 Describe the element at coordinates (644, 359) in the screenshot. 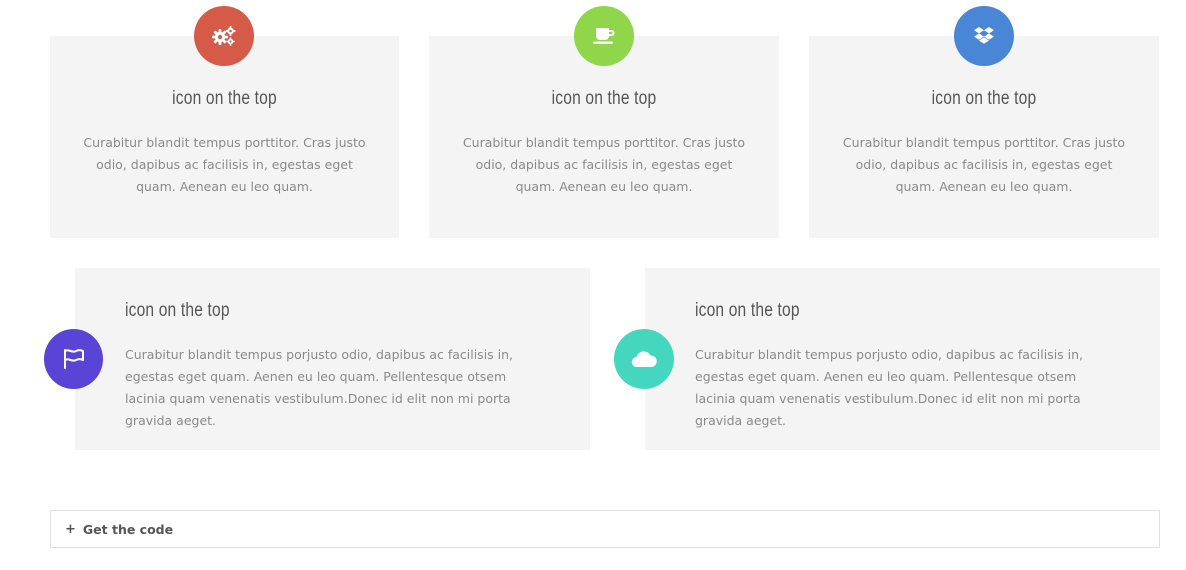

I see `cloud-icon` at that location.